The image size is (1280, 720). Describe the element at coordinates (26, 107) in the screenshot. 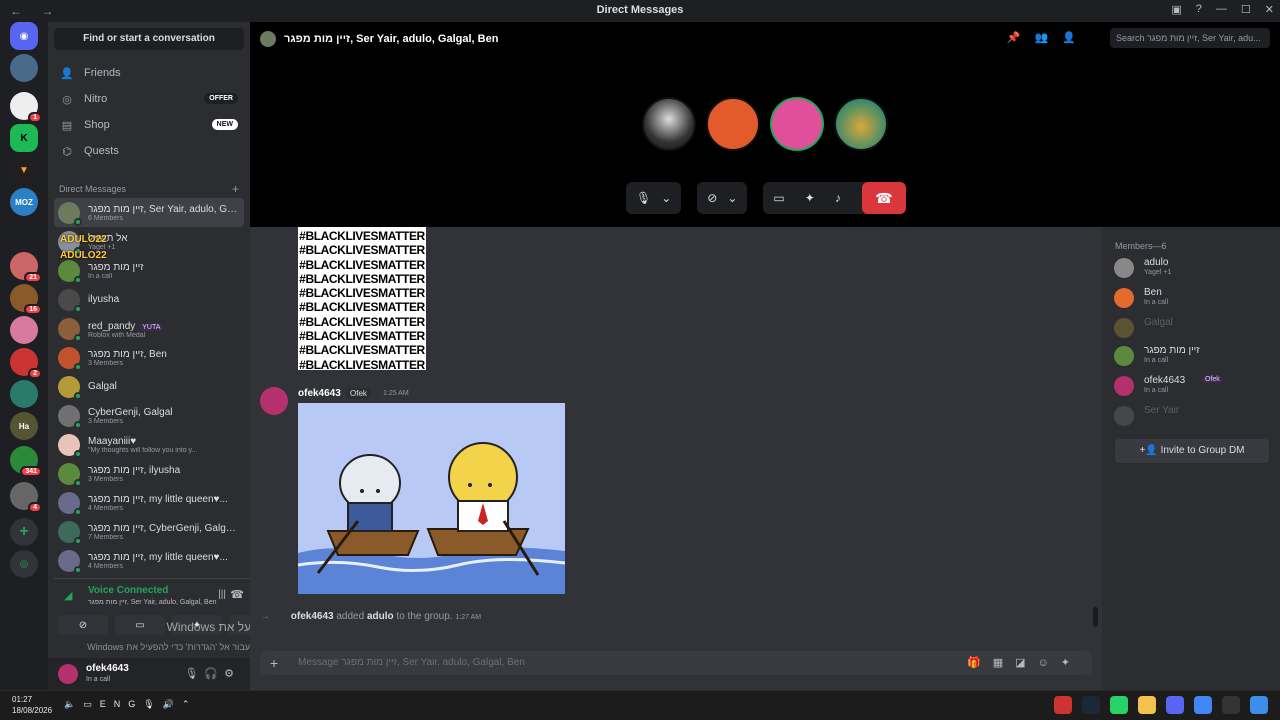

I see `server-icon: 1` at that location.